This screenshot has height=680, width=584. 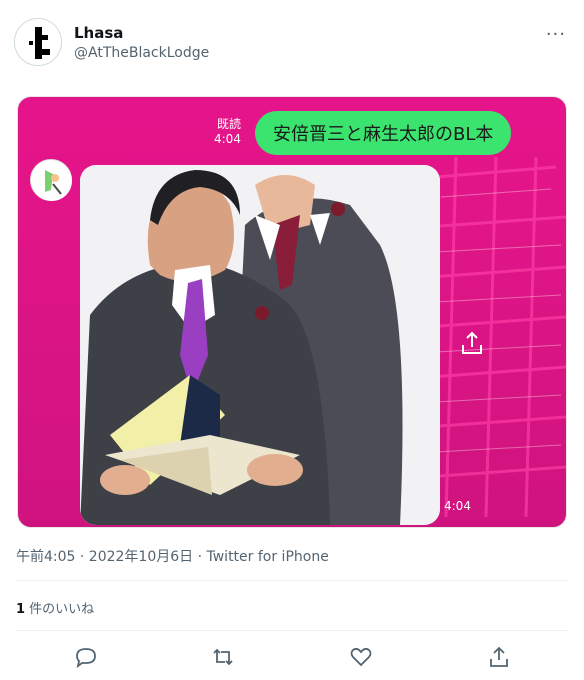 I want to click on read-status: 既読 4:04, so click(x=227, y=132).